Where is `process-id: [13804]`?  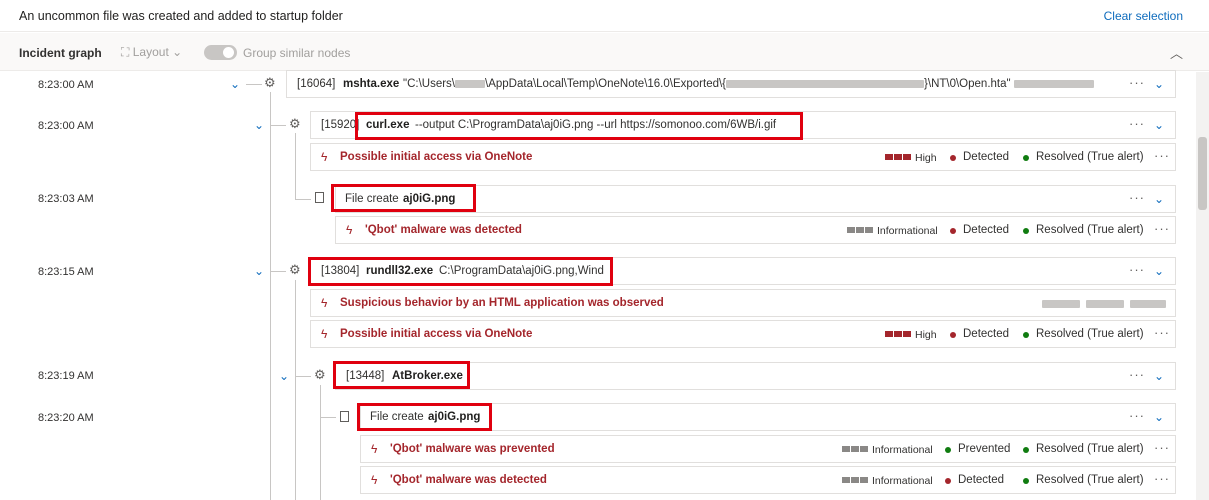
process-id: [13804] is located at coordinates (340, 271).